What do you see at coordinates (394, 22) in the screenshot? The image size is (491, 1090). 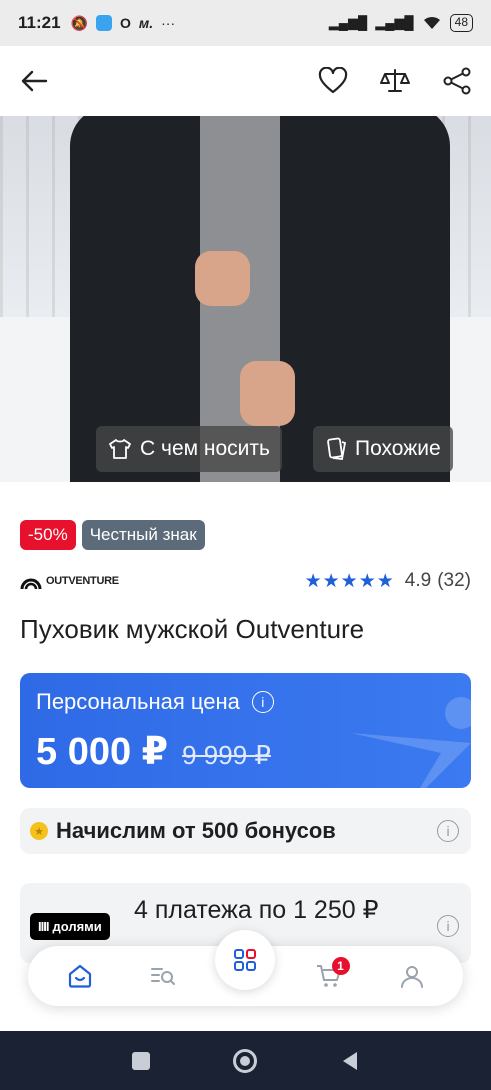 I see `signal-icon-2: ▂▄▆█` at bounding box center [394, 22].